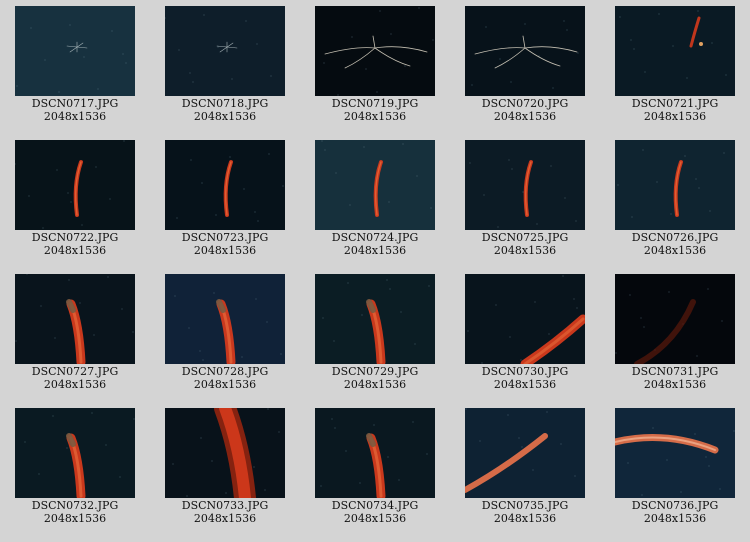  I want to click on thumbnail-filename: DSCN0735.JPG, so click(525, 505).